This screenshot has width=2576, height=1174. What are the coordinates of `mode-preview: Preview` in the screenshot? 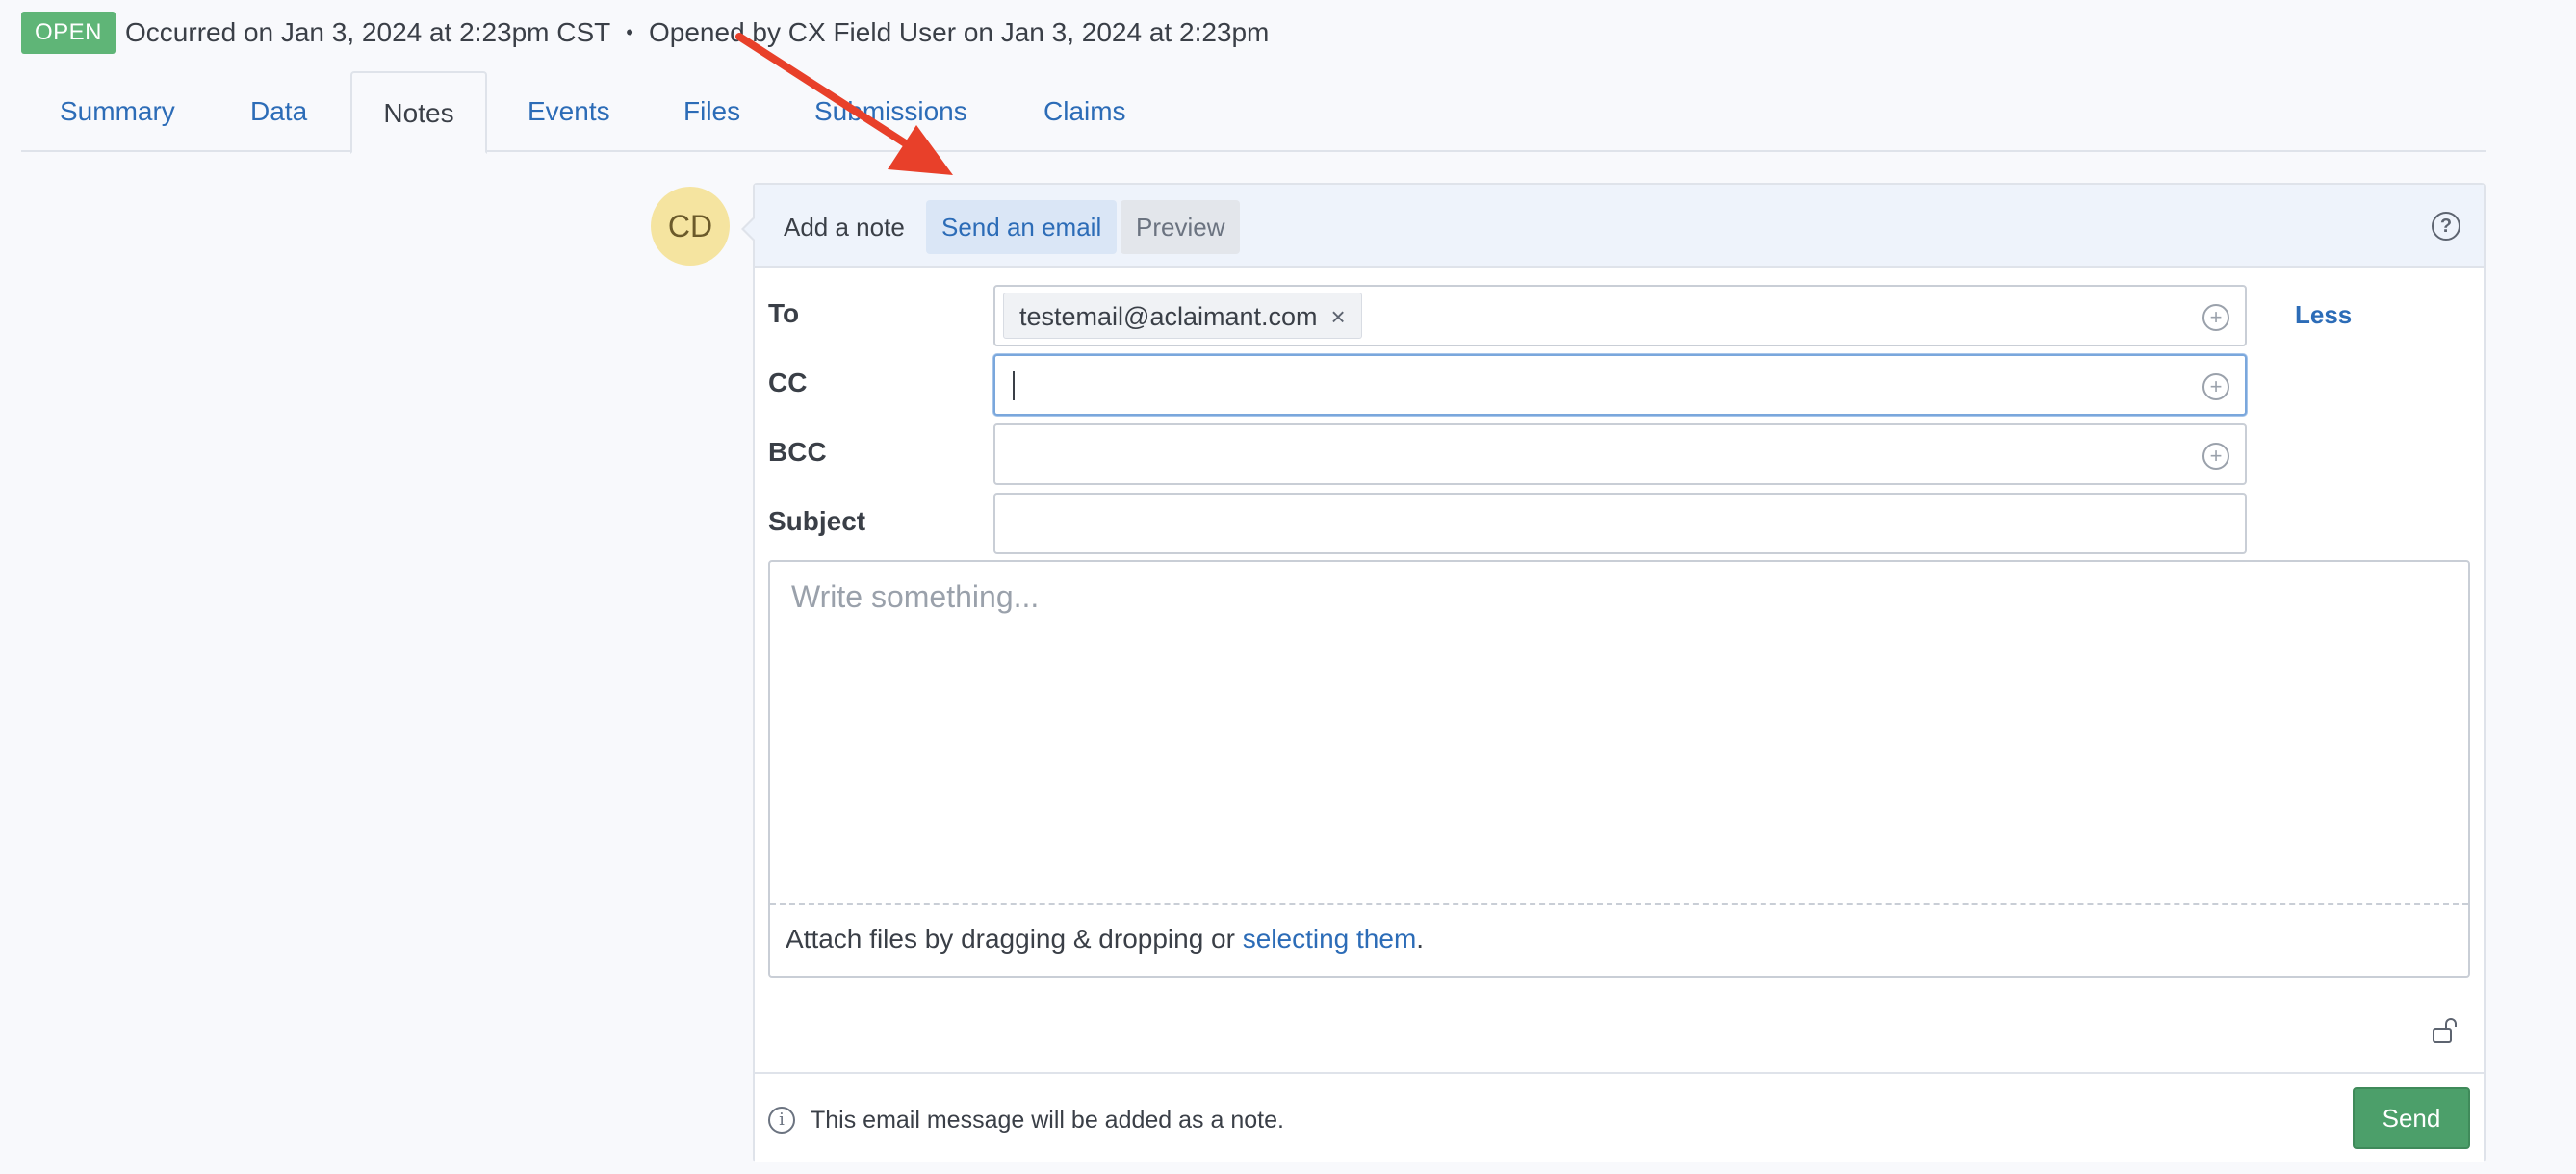 It's located at (1181, 227).